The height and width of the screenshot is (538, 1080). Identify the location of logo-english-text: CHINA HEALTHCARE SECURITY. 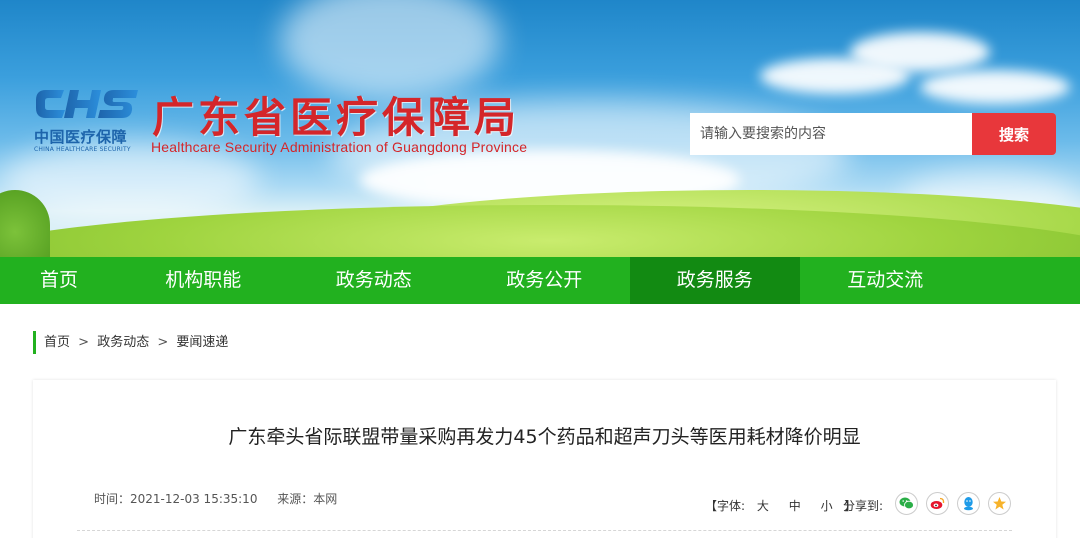
(82, 149).